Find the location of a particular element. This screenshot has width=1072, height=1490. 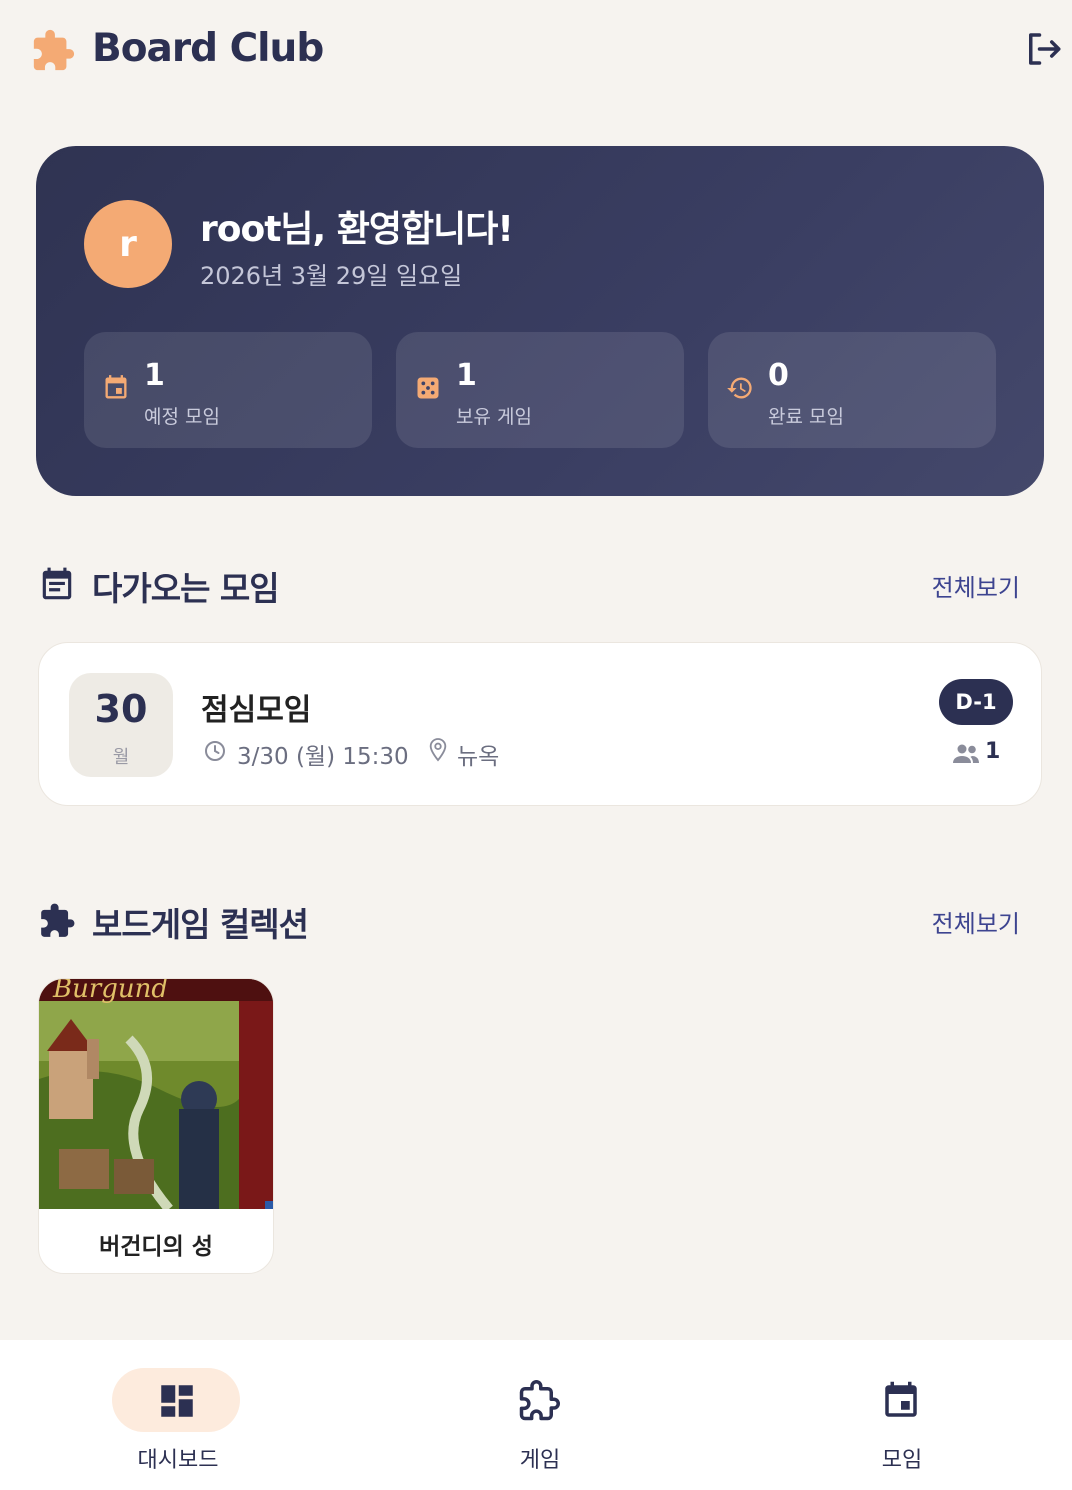

stat-value: 0 is located at coordinates (778, 375).